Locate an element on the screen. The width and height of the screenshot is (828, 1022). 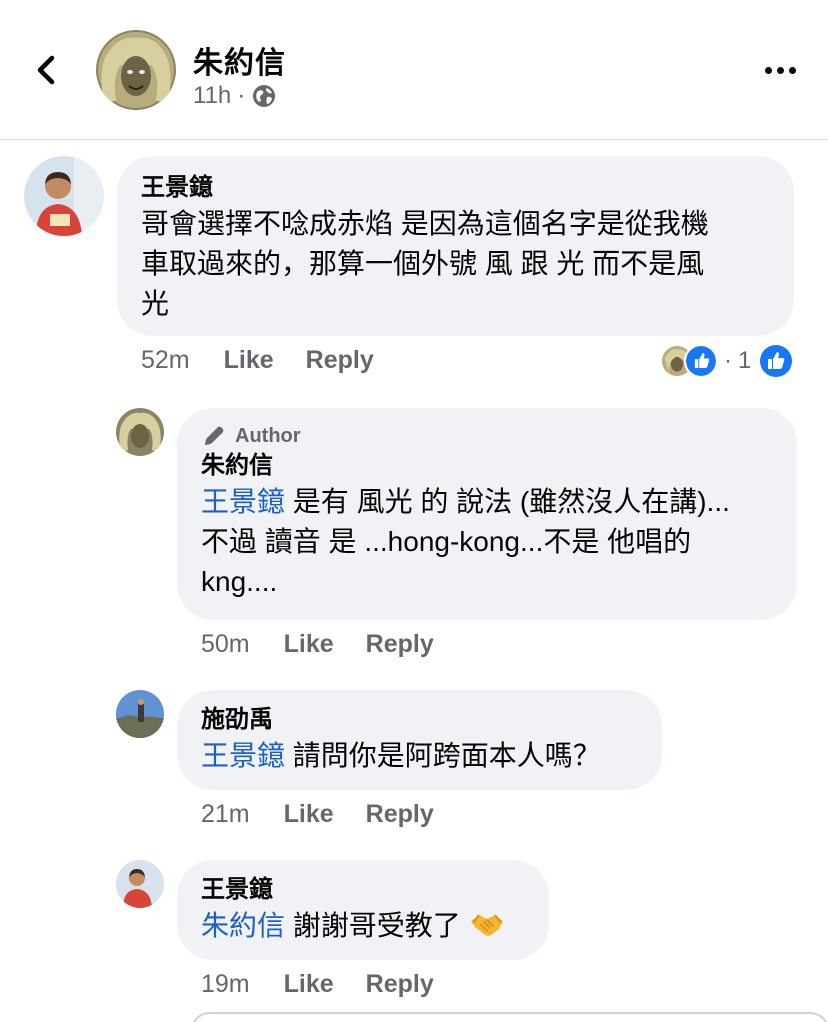
chevron-left-icon is located at coordinates (46, 70).